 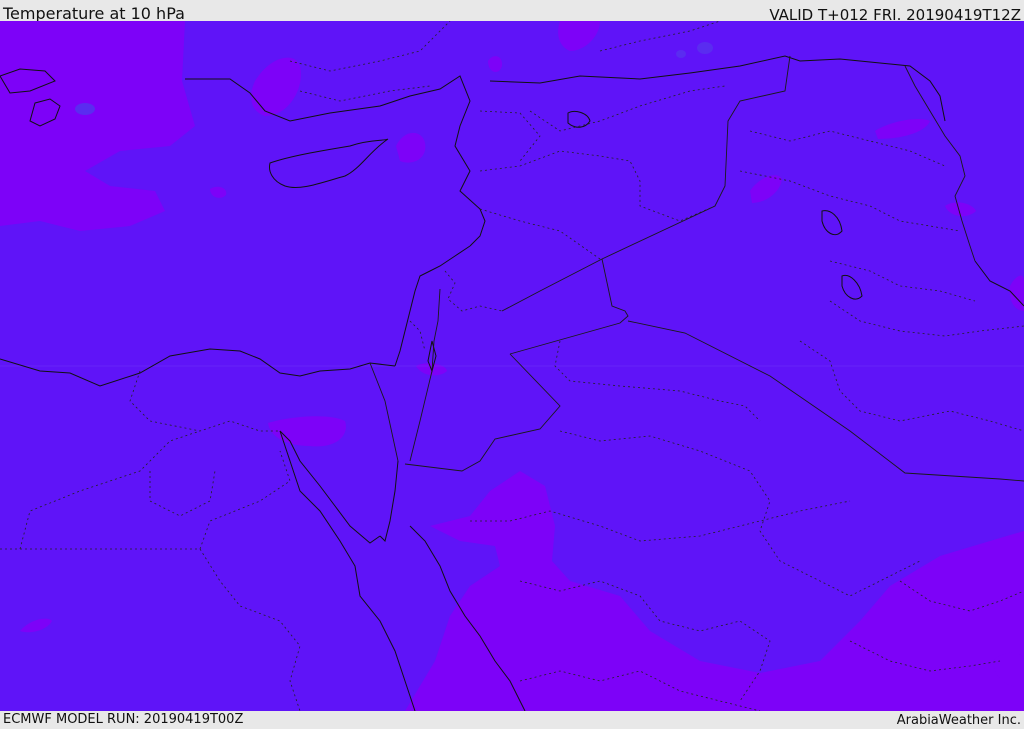 What do you see at coordinates (958, 720) in the screenshot?
I see `provider-credit: ArabiaWeather Inc.` at bounding box center [958, 720].